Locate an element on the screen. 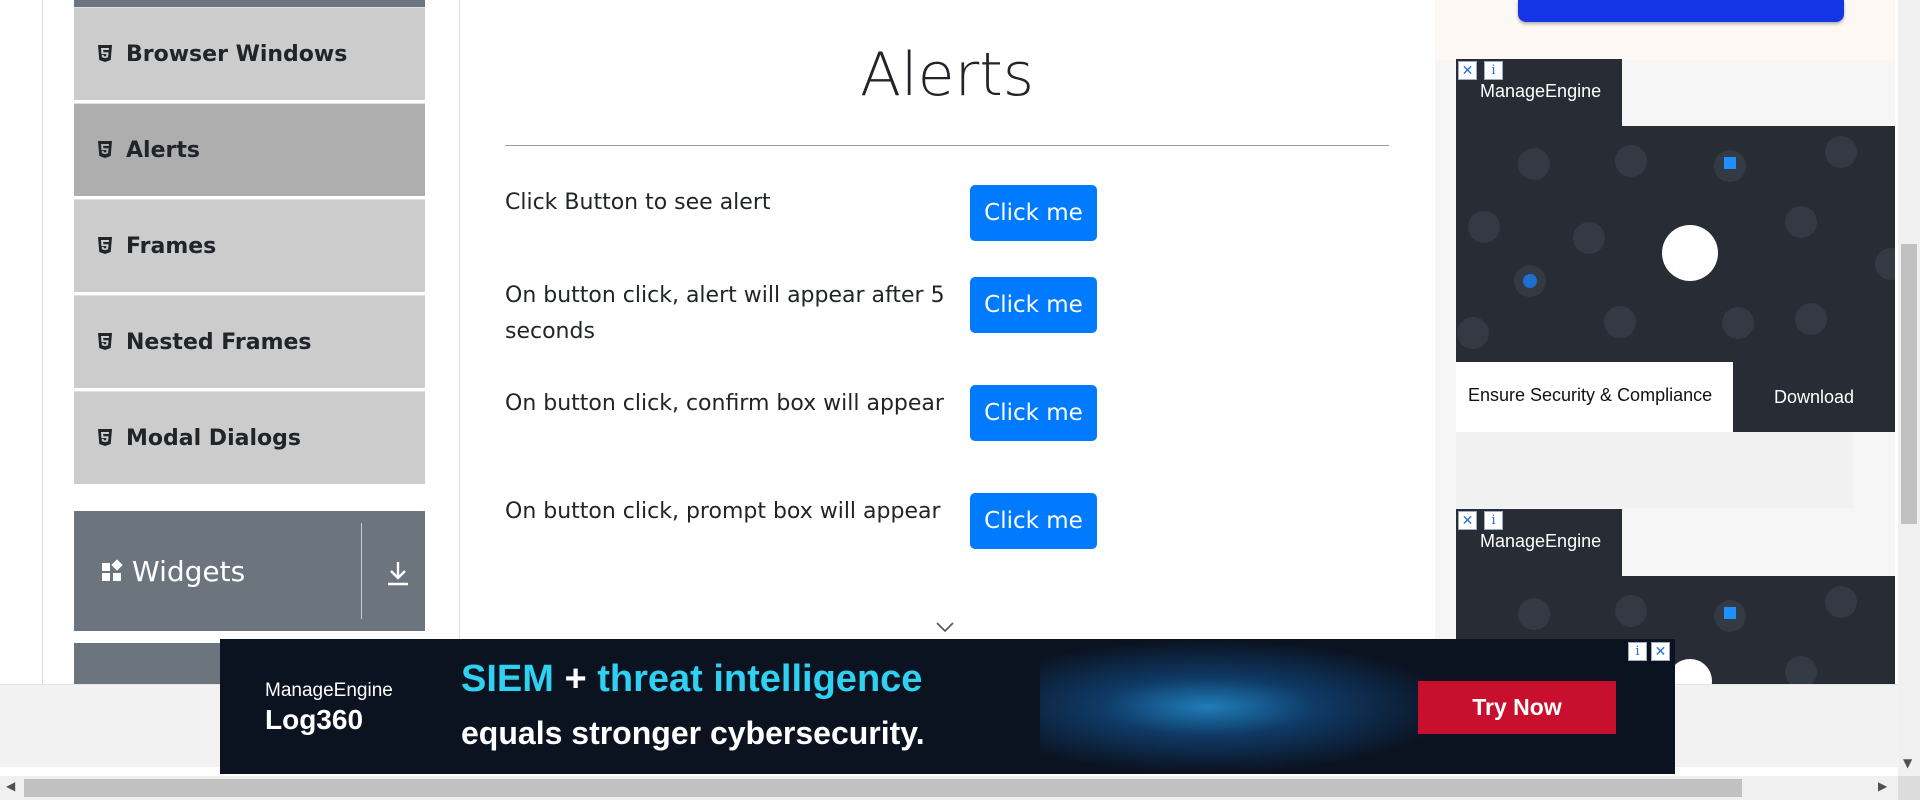 The height and width of the screenshot is (800, 1920). sidebar-item-frames: Frames is located at coordinates (249, 245).